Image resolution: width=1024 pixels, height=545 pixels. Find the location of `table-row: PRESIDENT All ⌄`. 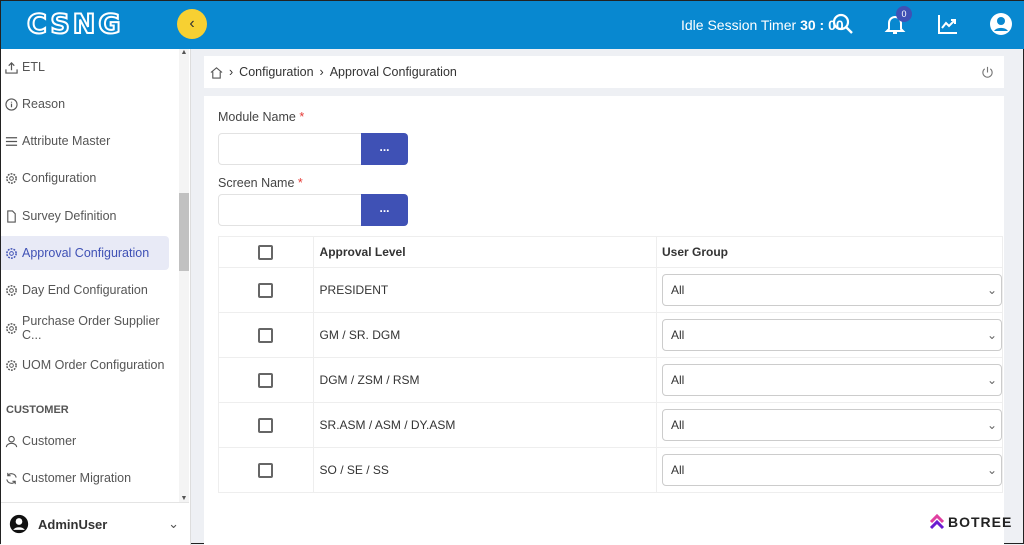

table-row: PRESIDENT All ⌄ is located at coordinates (610, 290).